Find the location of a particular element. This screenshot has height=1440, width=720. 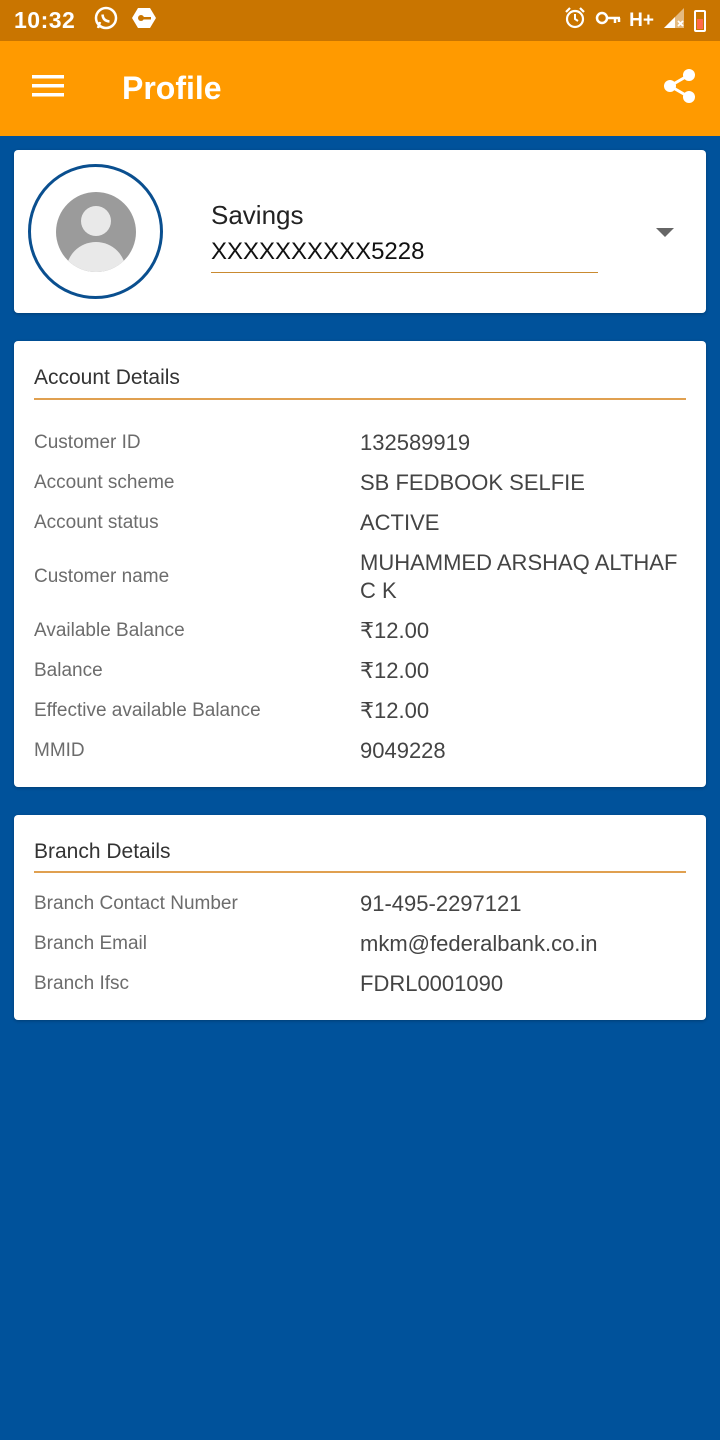

hamburger-menu-icon is located at coordinates (48, 88).